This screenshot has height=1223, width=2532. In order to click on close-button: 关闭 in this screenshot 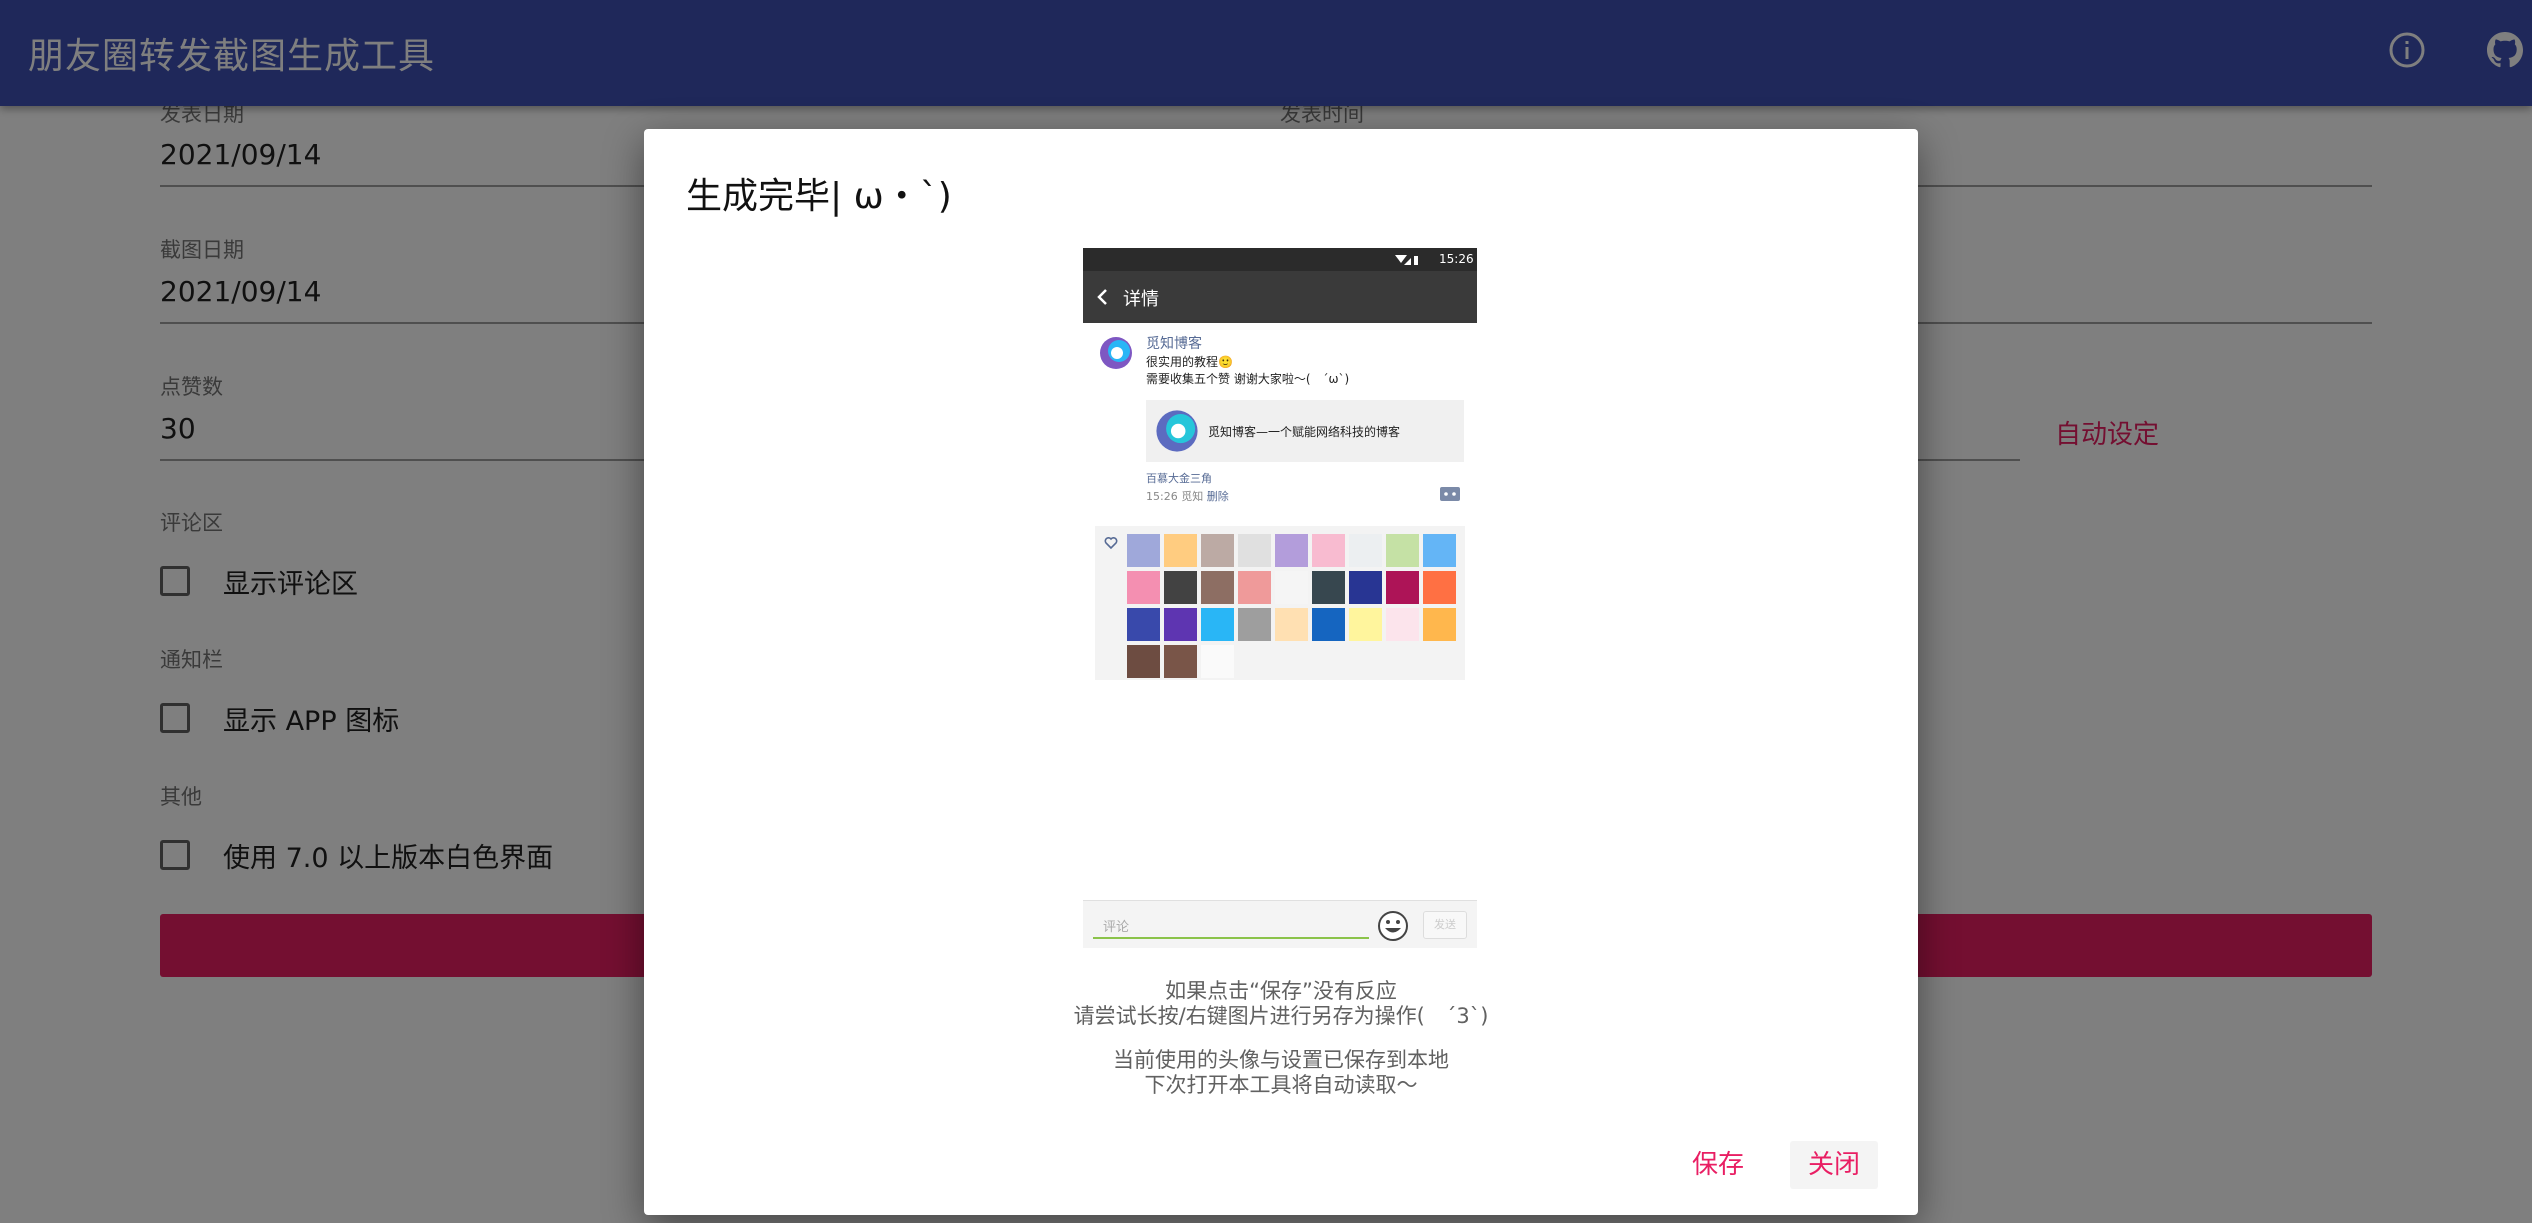, I will do `click(1834, 1165)`.